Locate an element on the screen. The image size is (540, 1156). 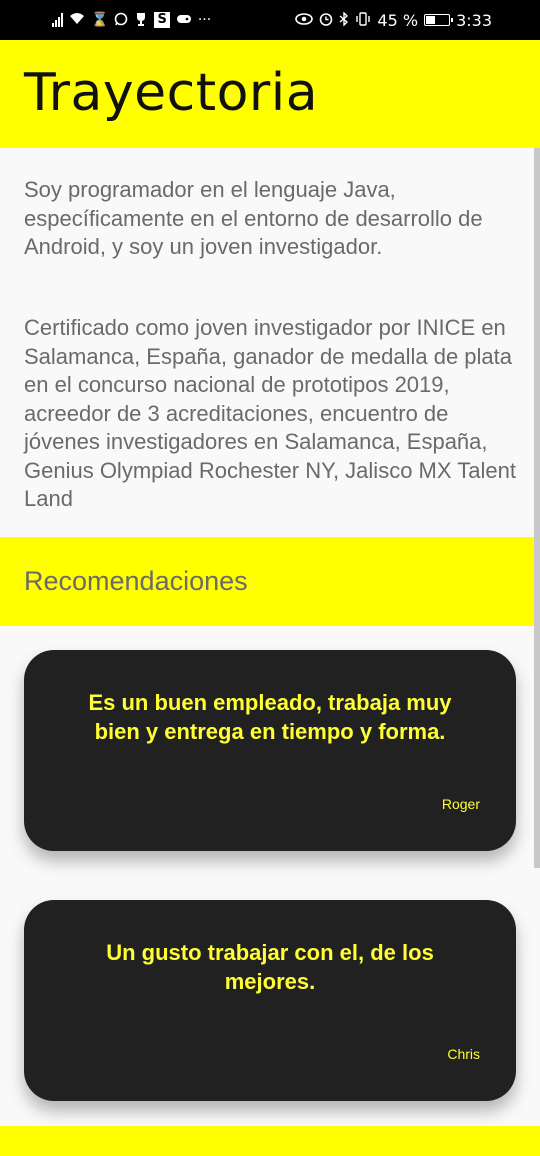
app-bar: Trayectoria is located at coordinates (270, 94).